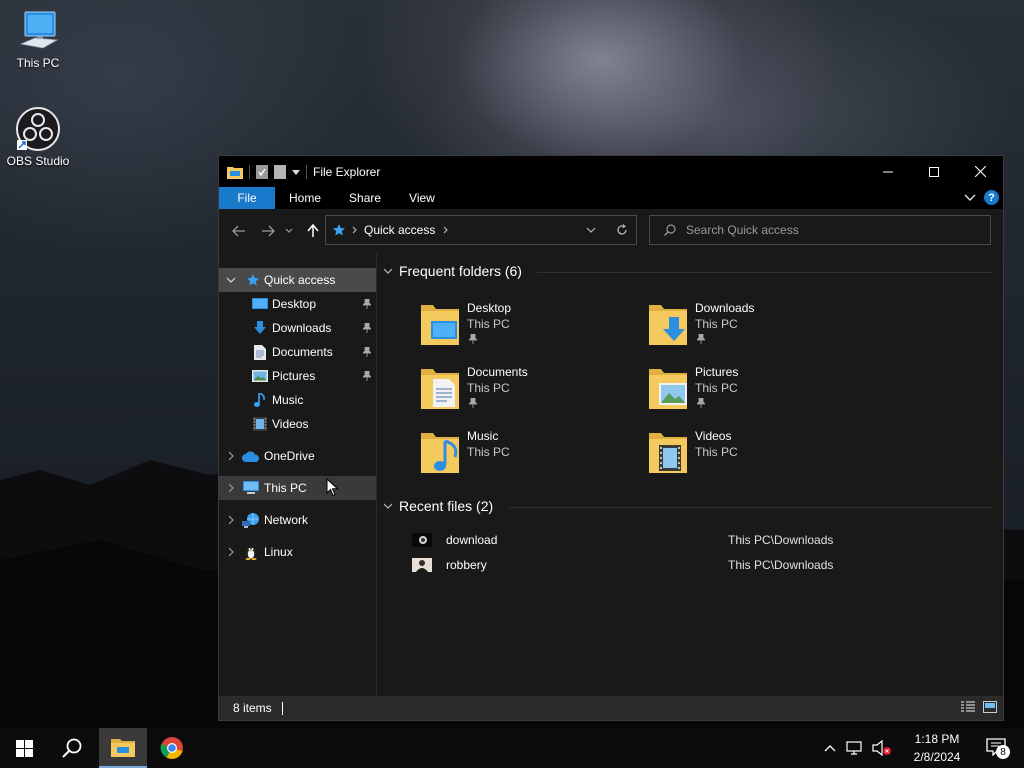 This screenshot has height=768, width=1024. What do you see at coordinates (172, 748) in the screenshot?
I see `taskbar-chrome` at bounding box center [172, 748].